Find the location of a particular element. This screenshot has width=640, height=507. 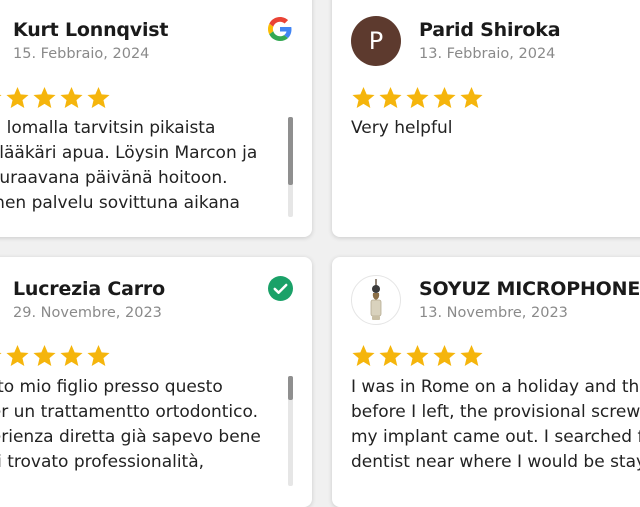

review-text-line: I was in Rome on a holiday and the is located at coordinates (495, 387).